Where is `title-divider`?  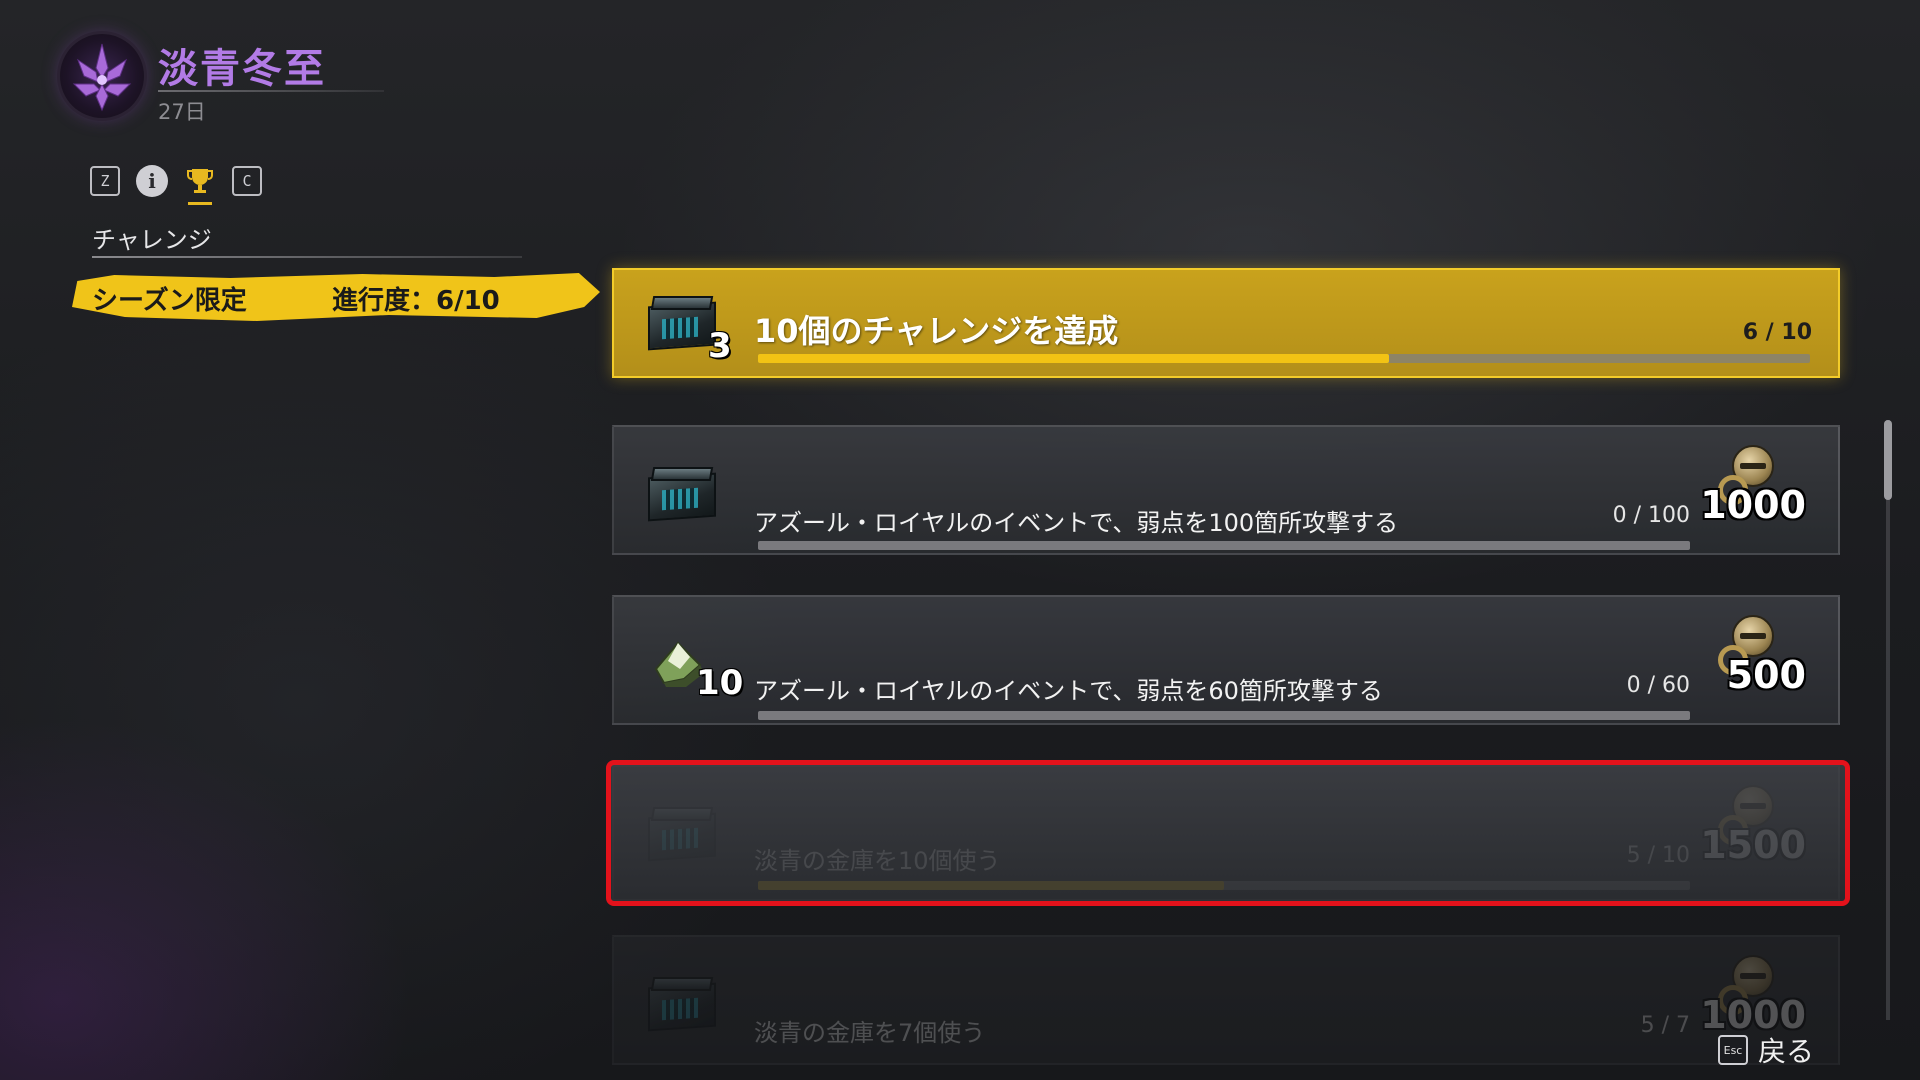 title-divider is located at coordinates (271, 91).